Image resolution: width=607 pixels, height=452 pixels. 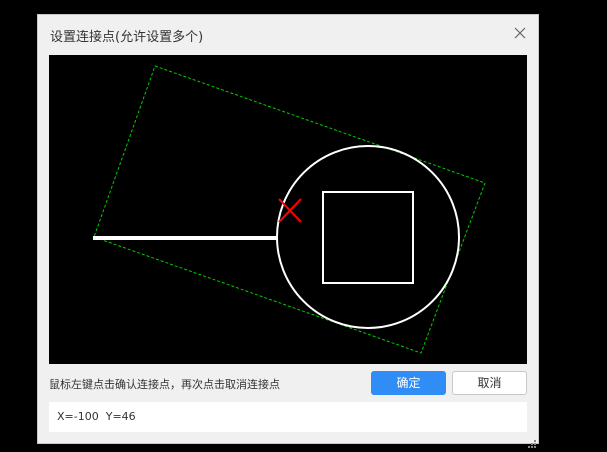 What do you see at coordinates (127, 37) in the screenshot?
I see `dialog-title: 设置连接点(允许设置多个)` at bounding box center [127, 37].